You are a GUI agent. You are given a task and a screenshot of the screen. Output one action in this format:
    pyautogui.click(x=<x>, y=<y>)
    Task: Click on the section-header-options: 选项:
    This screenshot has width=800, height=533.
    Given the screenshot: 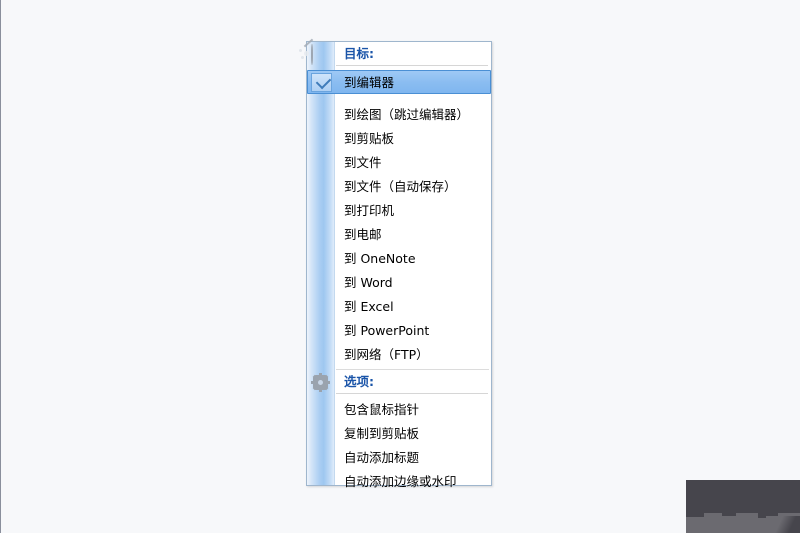 What is the action you would take?
    pyautogui.click(x=399, y=382)
    